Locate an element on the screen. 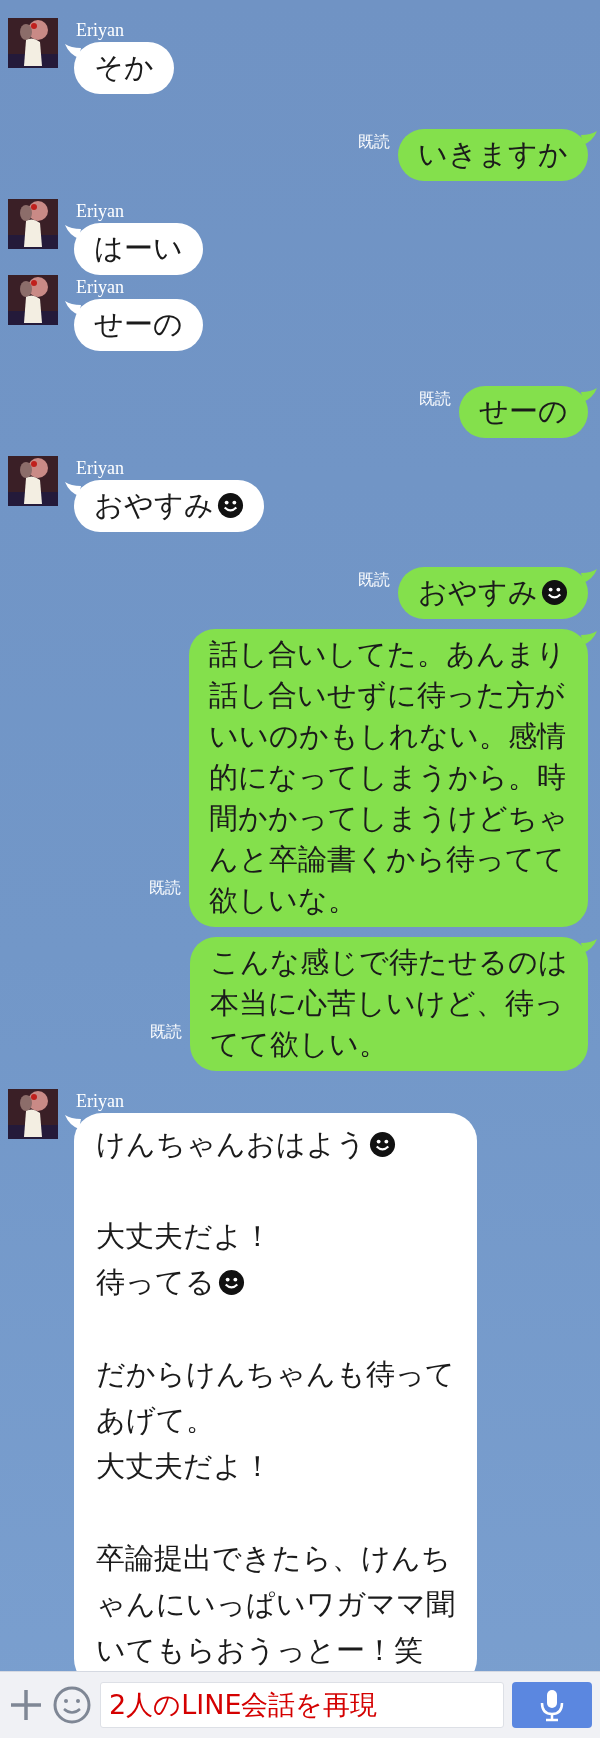 This screenshot has height=1738, width=600. message-text: 待ってる is located at coordinates (155, 1282).